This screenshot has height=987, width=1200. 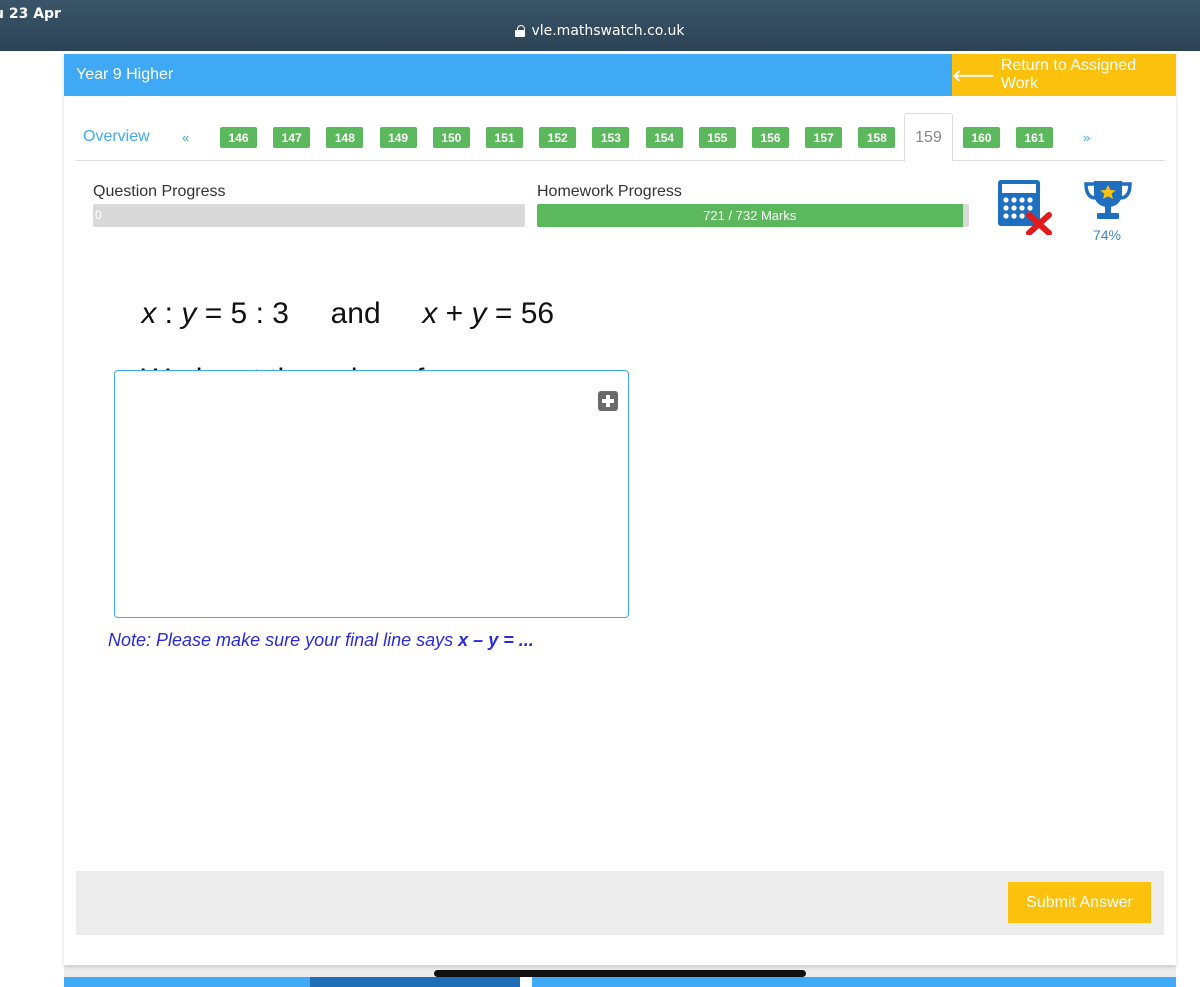 I want to click on overview-link: Overview, so click(x=116, y=137).